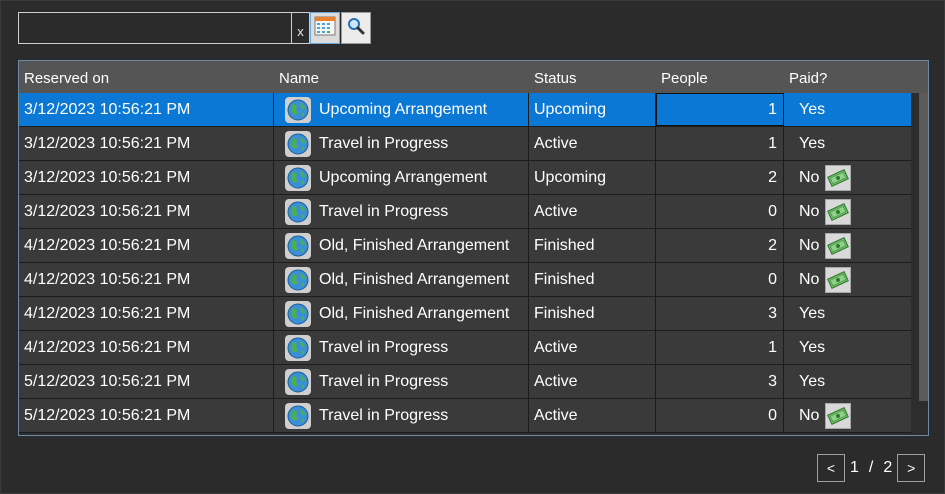 Image resolution: width=945 pixels, height=494 pixels. Describe the element at coordinates (401, 77) in the screenshot. I see `column-header-name: Name` at that location.